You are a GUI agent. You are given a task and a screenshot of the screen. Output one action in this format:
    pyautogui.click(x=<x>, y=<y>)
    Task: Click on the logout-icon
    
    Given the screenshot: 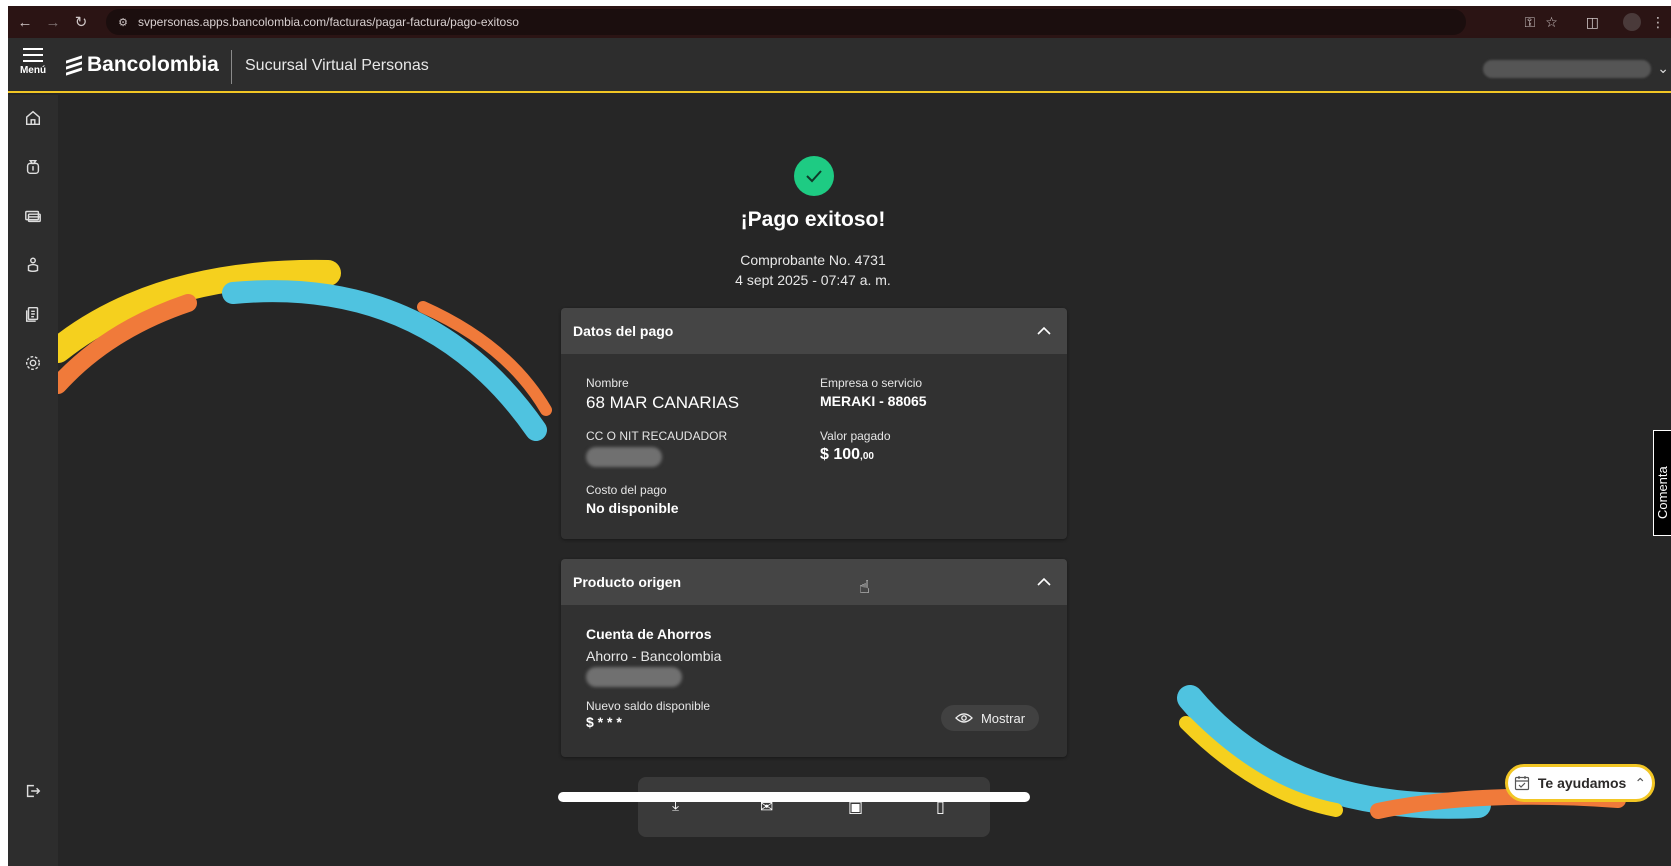 What is the action you would take?
    pyautogui.click(x=33, y=791)
    